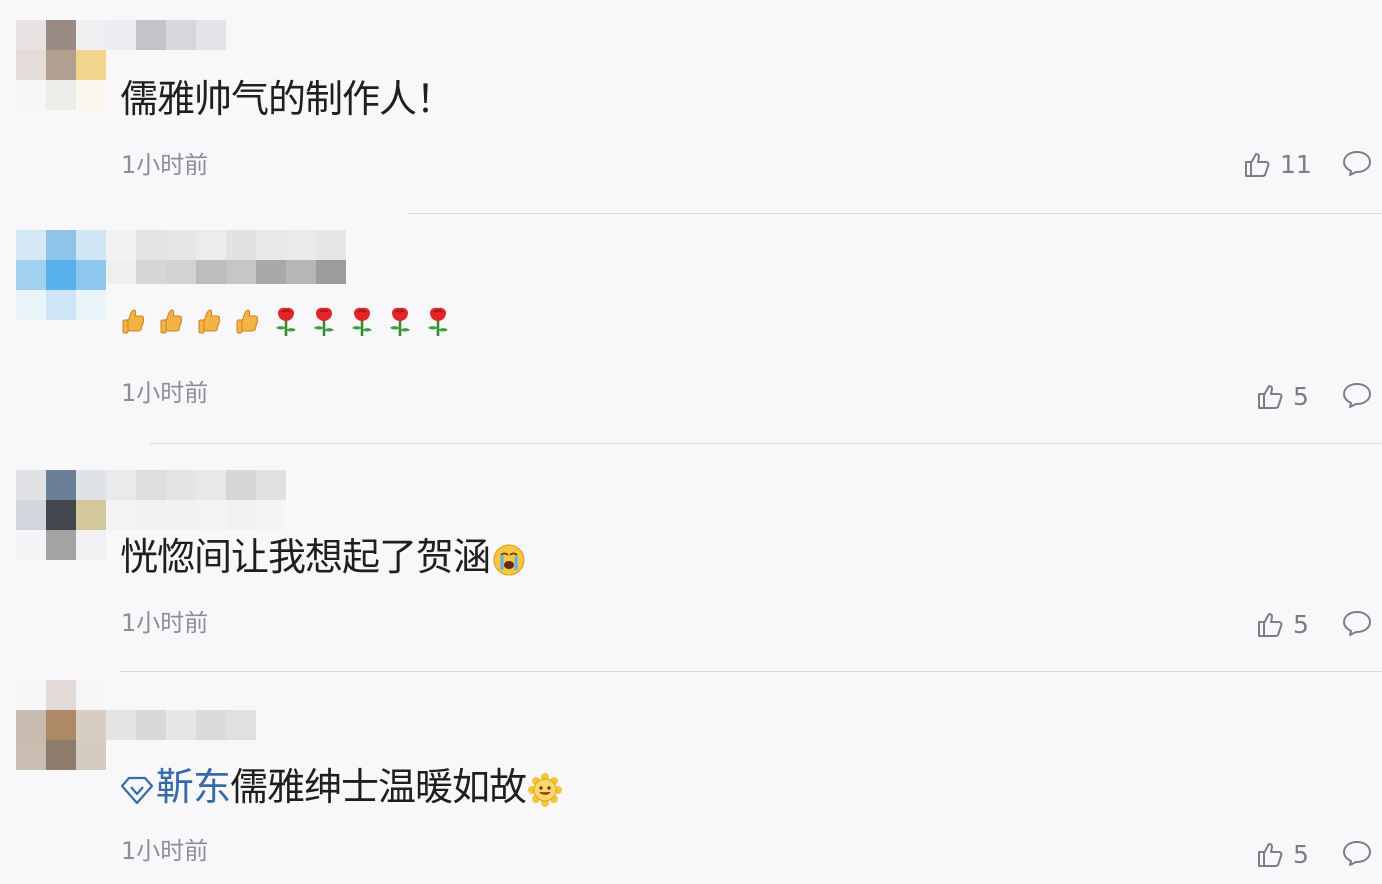 The height and width of the screenshot is (884, 1382). I want to click on thumbs-up-outline-icon, so click(1270, 855).